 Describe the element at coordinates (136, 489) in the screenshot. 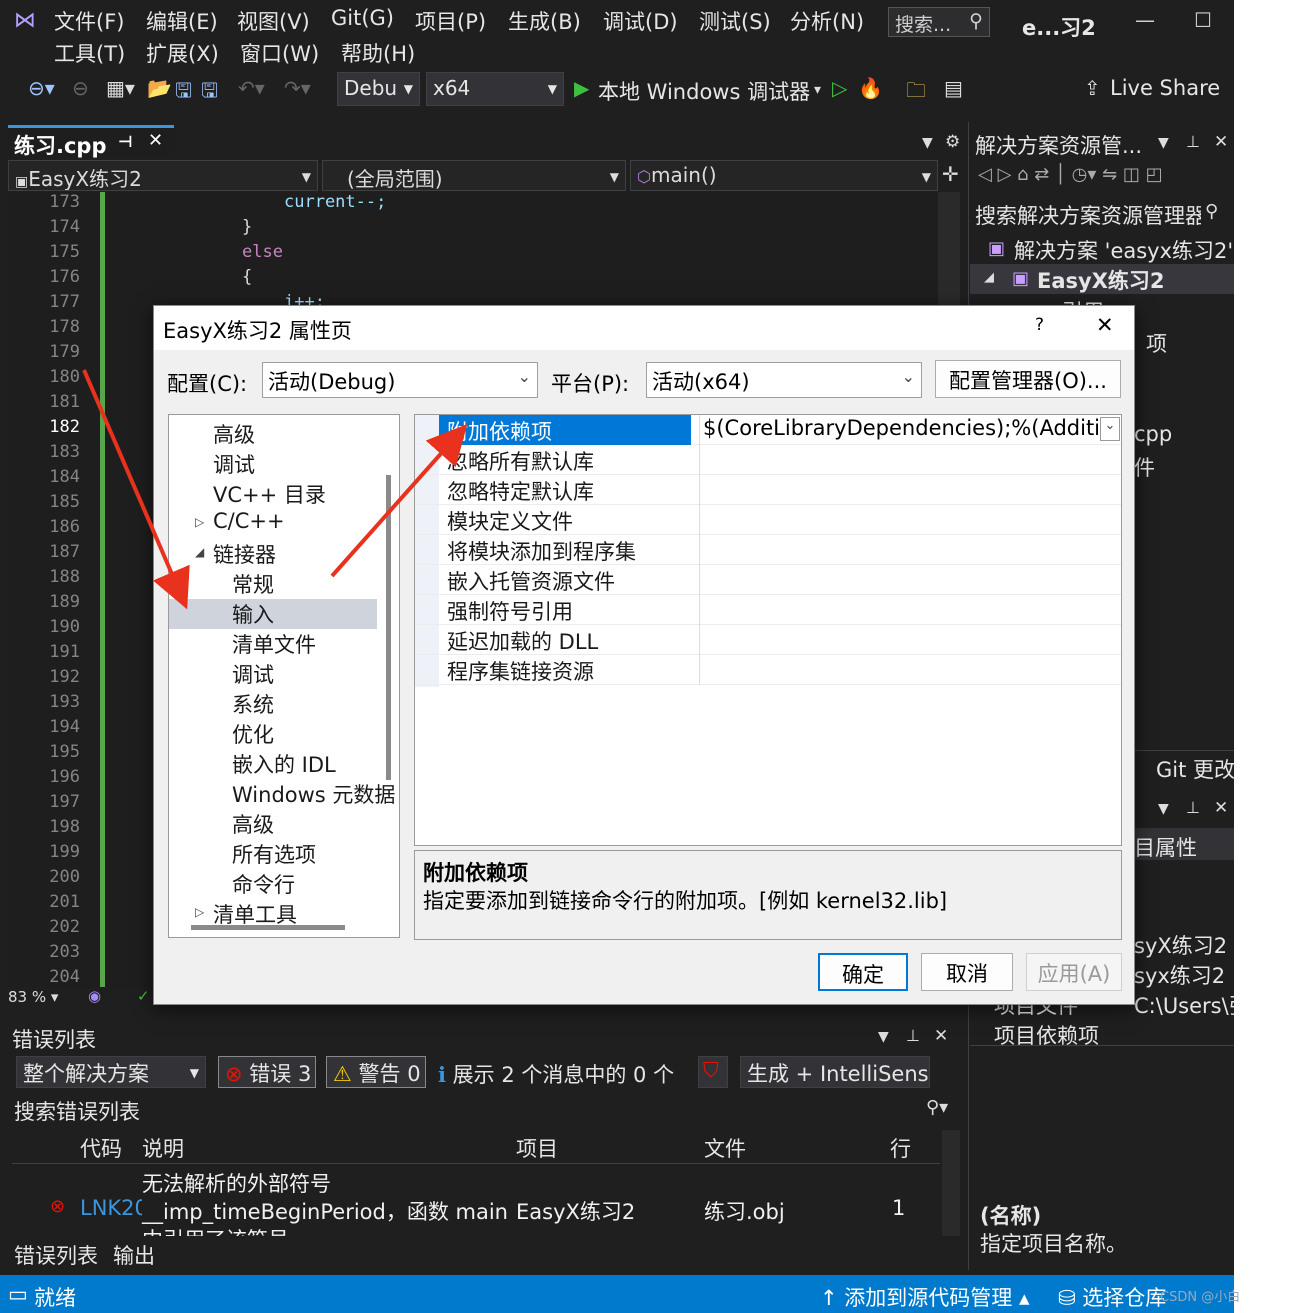

I see `arrow-to-input` at that location.